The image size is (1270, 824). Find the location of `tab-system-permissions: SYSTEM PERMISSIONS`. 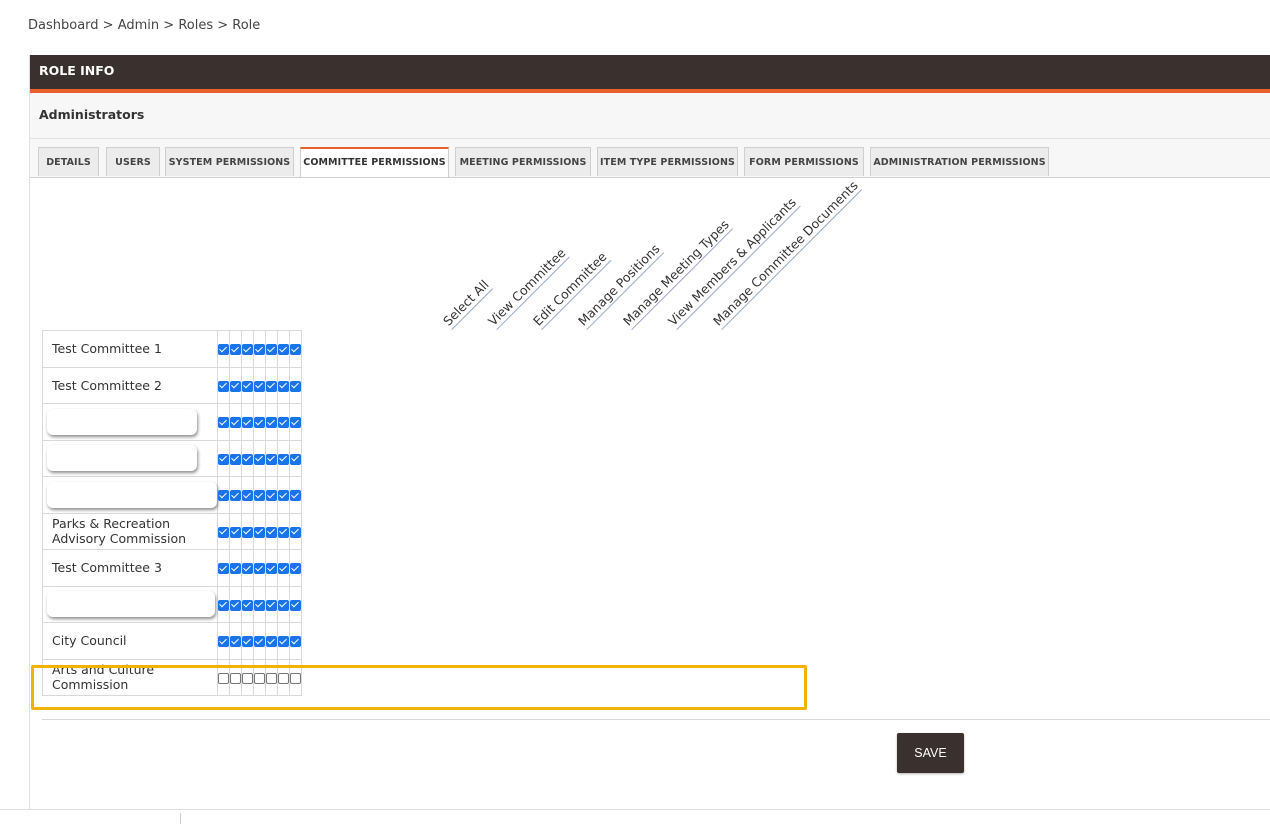

tab-system-permissions: SYSTEM PERMISSIONS is located at coordinates (229, 161).